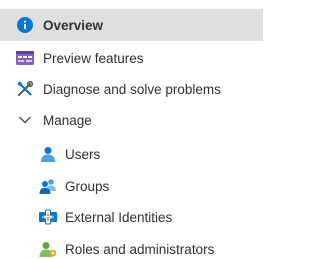 The height and width of the screenshot is (259, 320). Describe the element at coordinates (131, 25) in the screenshot. I see `sidebar-item-overview: Overview` at that location.